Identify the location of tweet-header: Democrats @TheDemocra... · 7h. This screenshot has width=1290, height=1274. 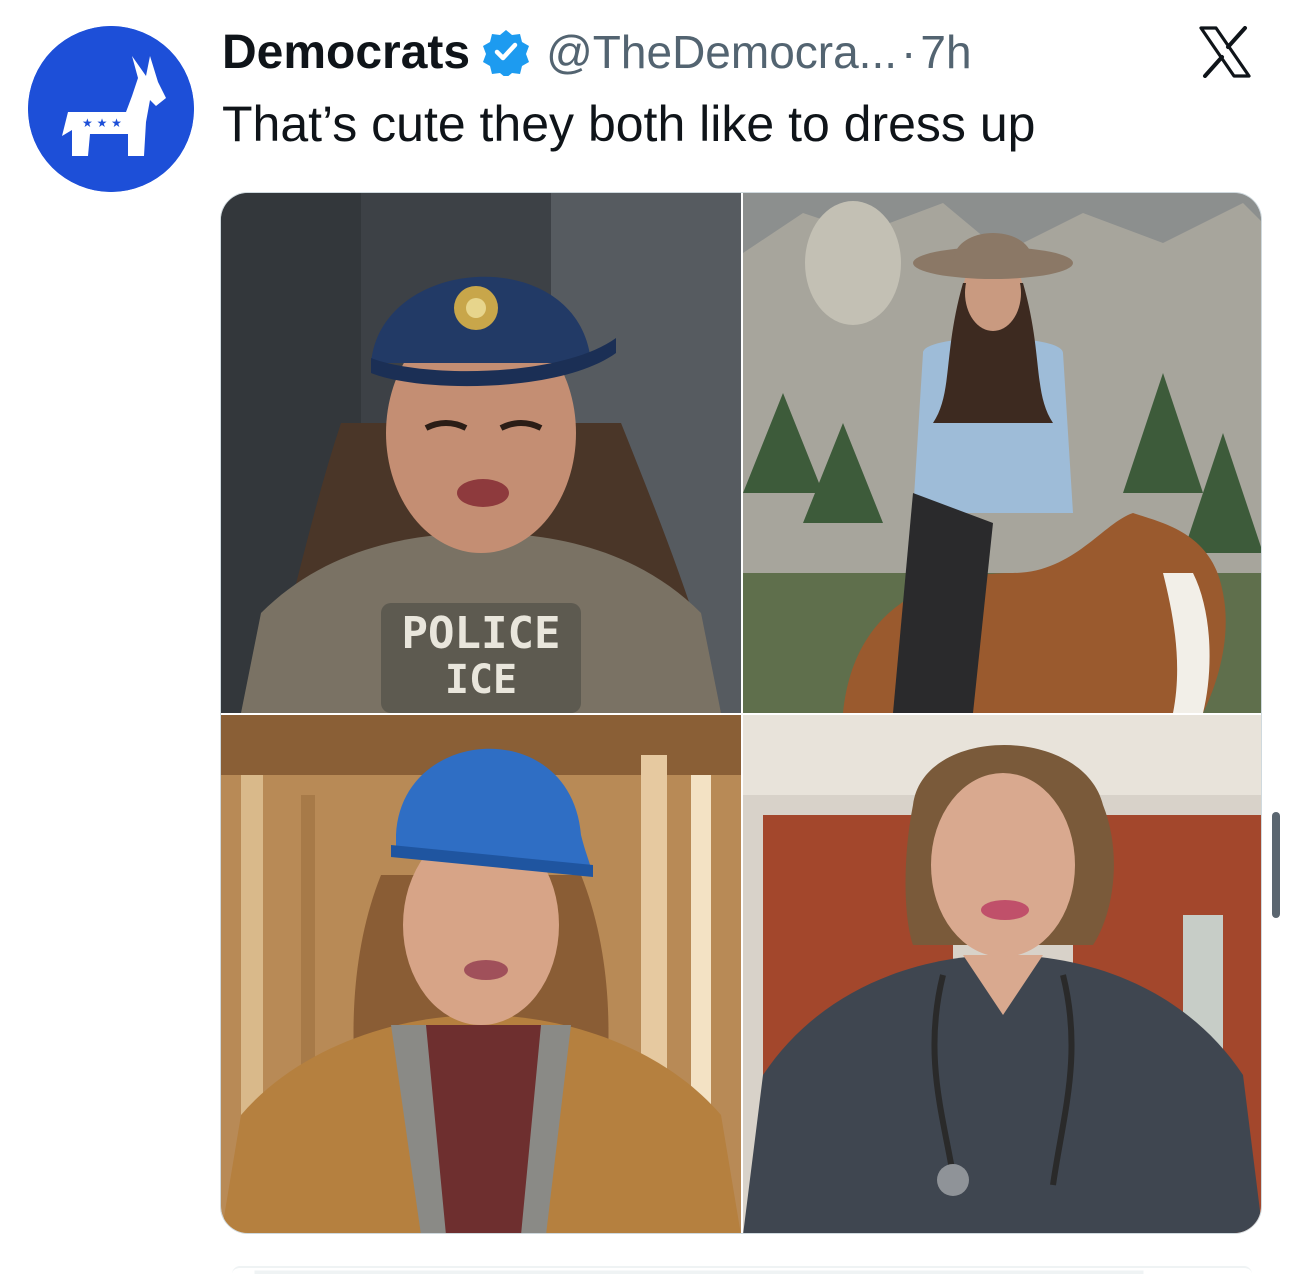
(722, 52).